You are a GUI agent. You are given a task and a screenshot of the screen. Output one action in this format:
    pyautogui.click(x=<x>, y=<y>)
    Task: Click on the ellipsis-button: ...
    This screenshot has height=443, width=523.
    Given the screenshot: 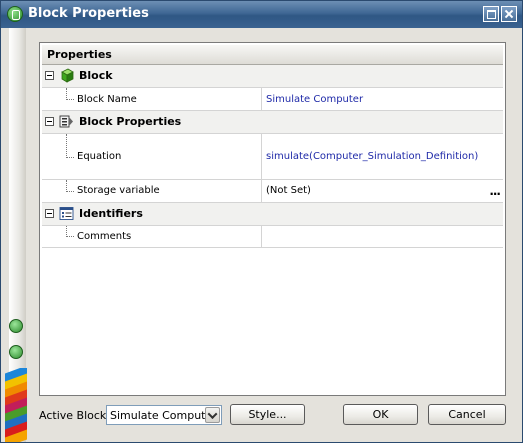 What is the action you would take?
    pyautogui.click(x=495, y=191)
    